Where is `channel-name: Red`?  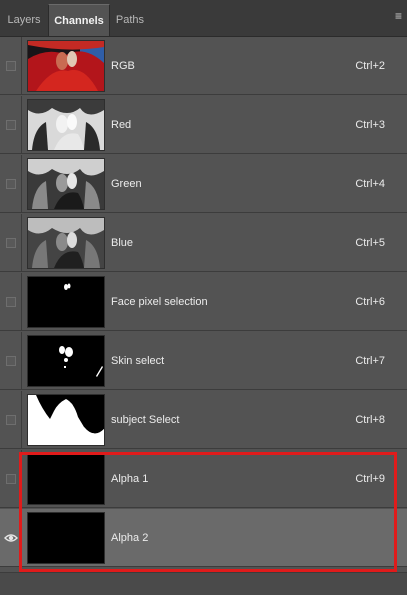 channel-name: Red is located at coordinates (121, 125).